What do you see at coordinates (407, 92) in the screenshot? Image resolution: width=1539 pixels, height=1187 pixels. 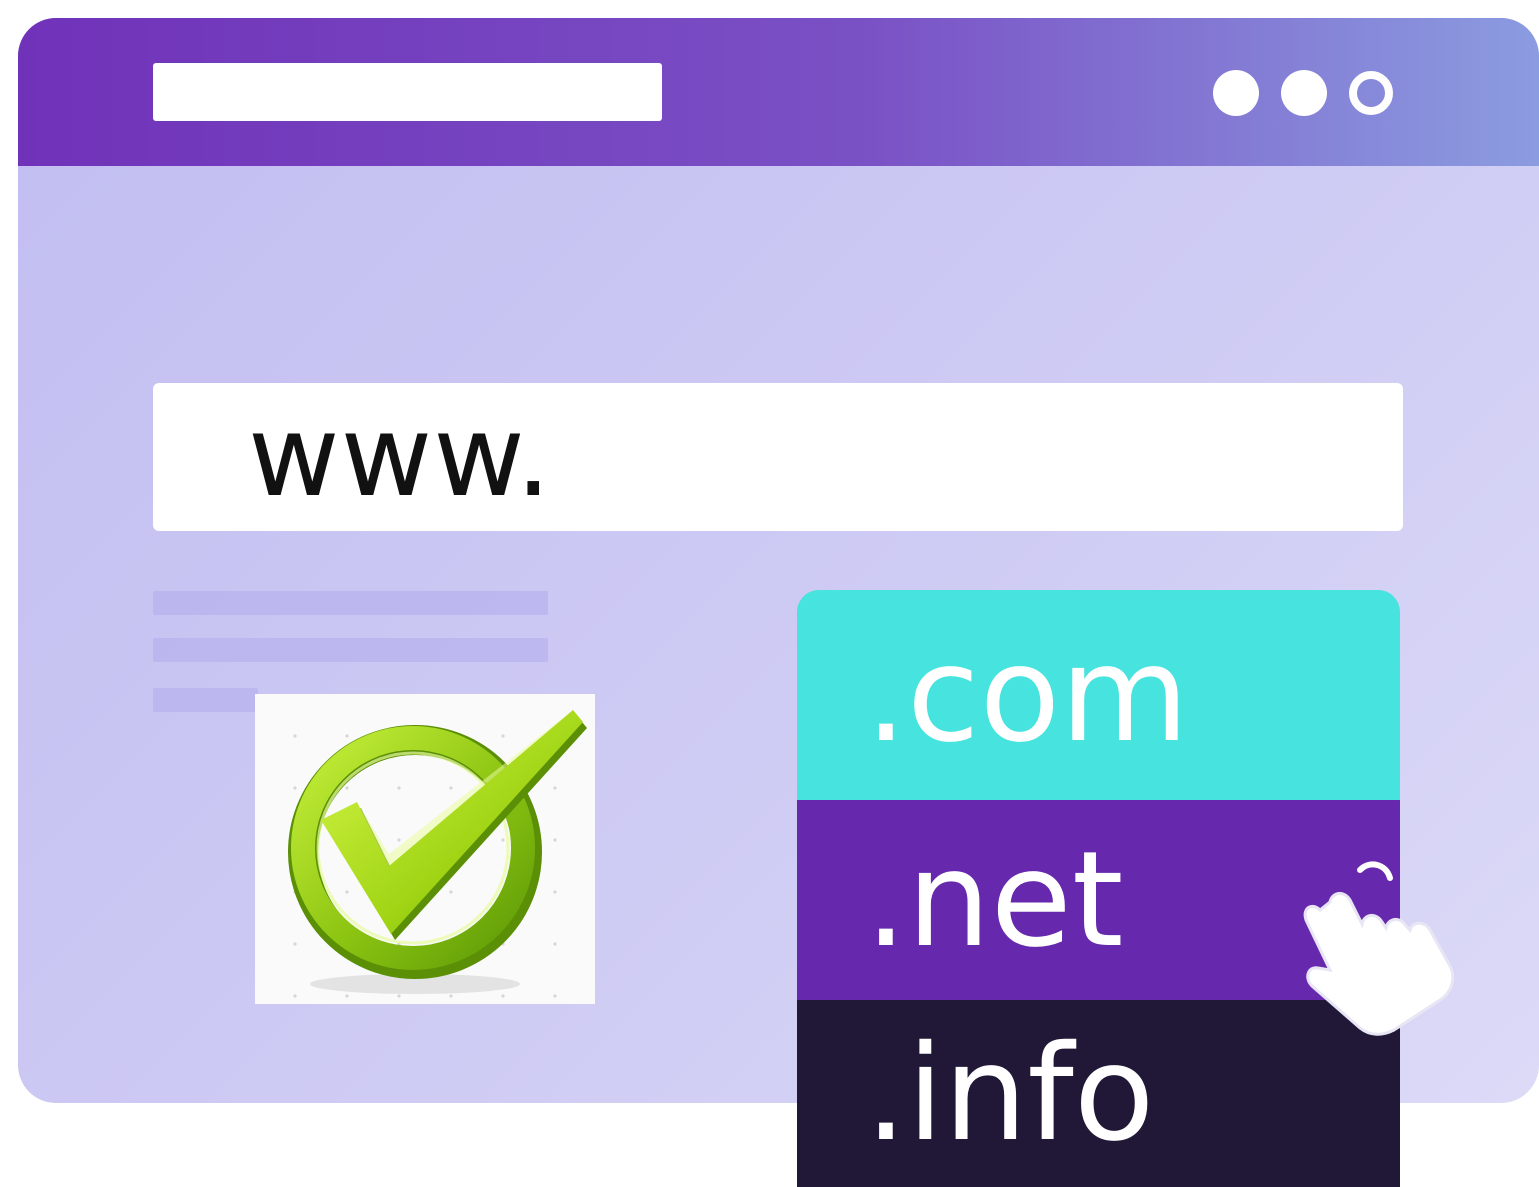 I see `title-bar-field` at bounding box center [407, 92].